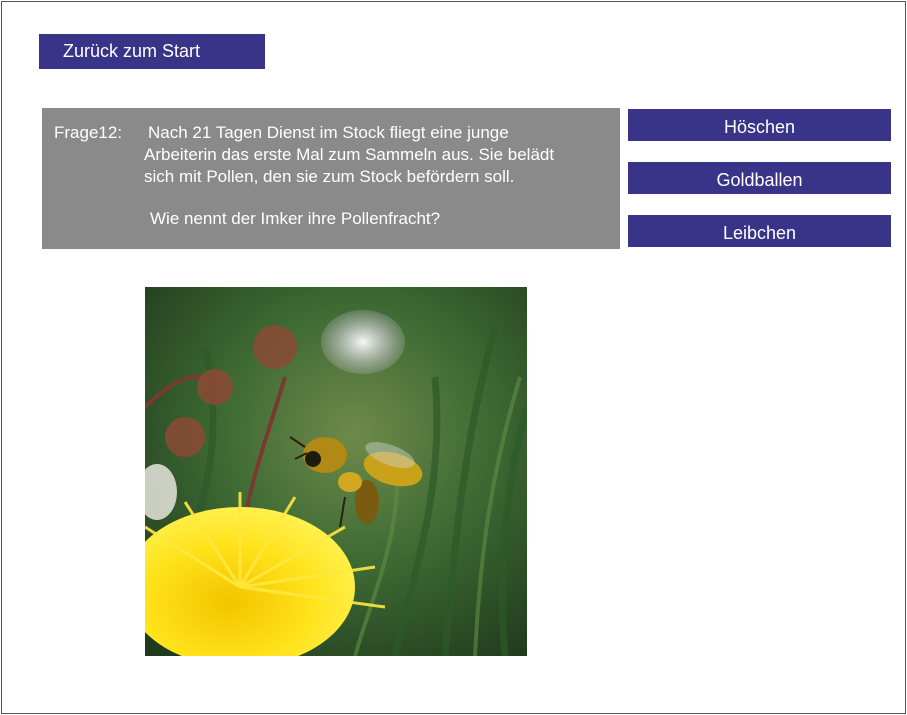 The image size is (907, 715). What do you see at coordinates (152, 51) in the screenshot?
I see `back-to-start-button: Zurück zum Start` at bounding box center [152, 51].